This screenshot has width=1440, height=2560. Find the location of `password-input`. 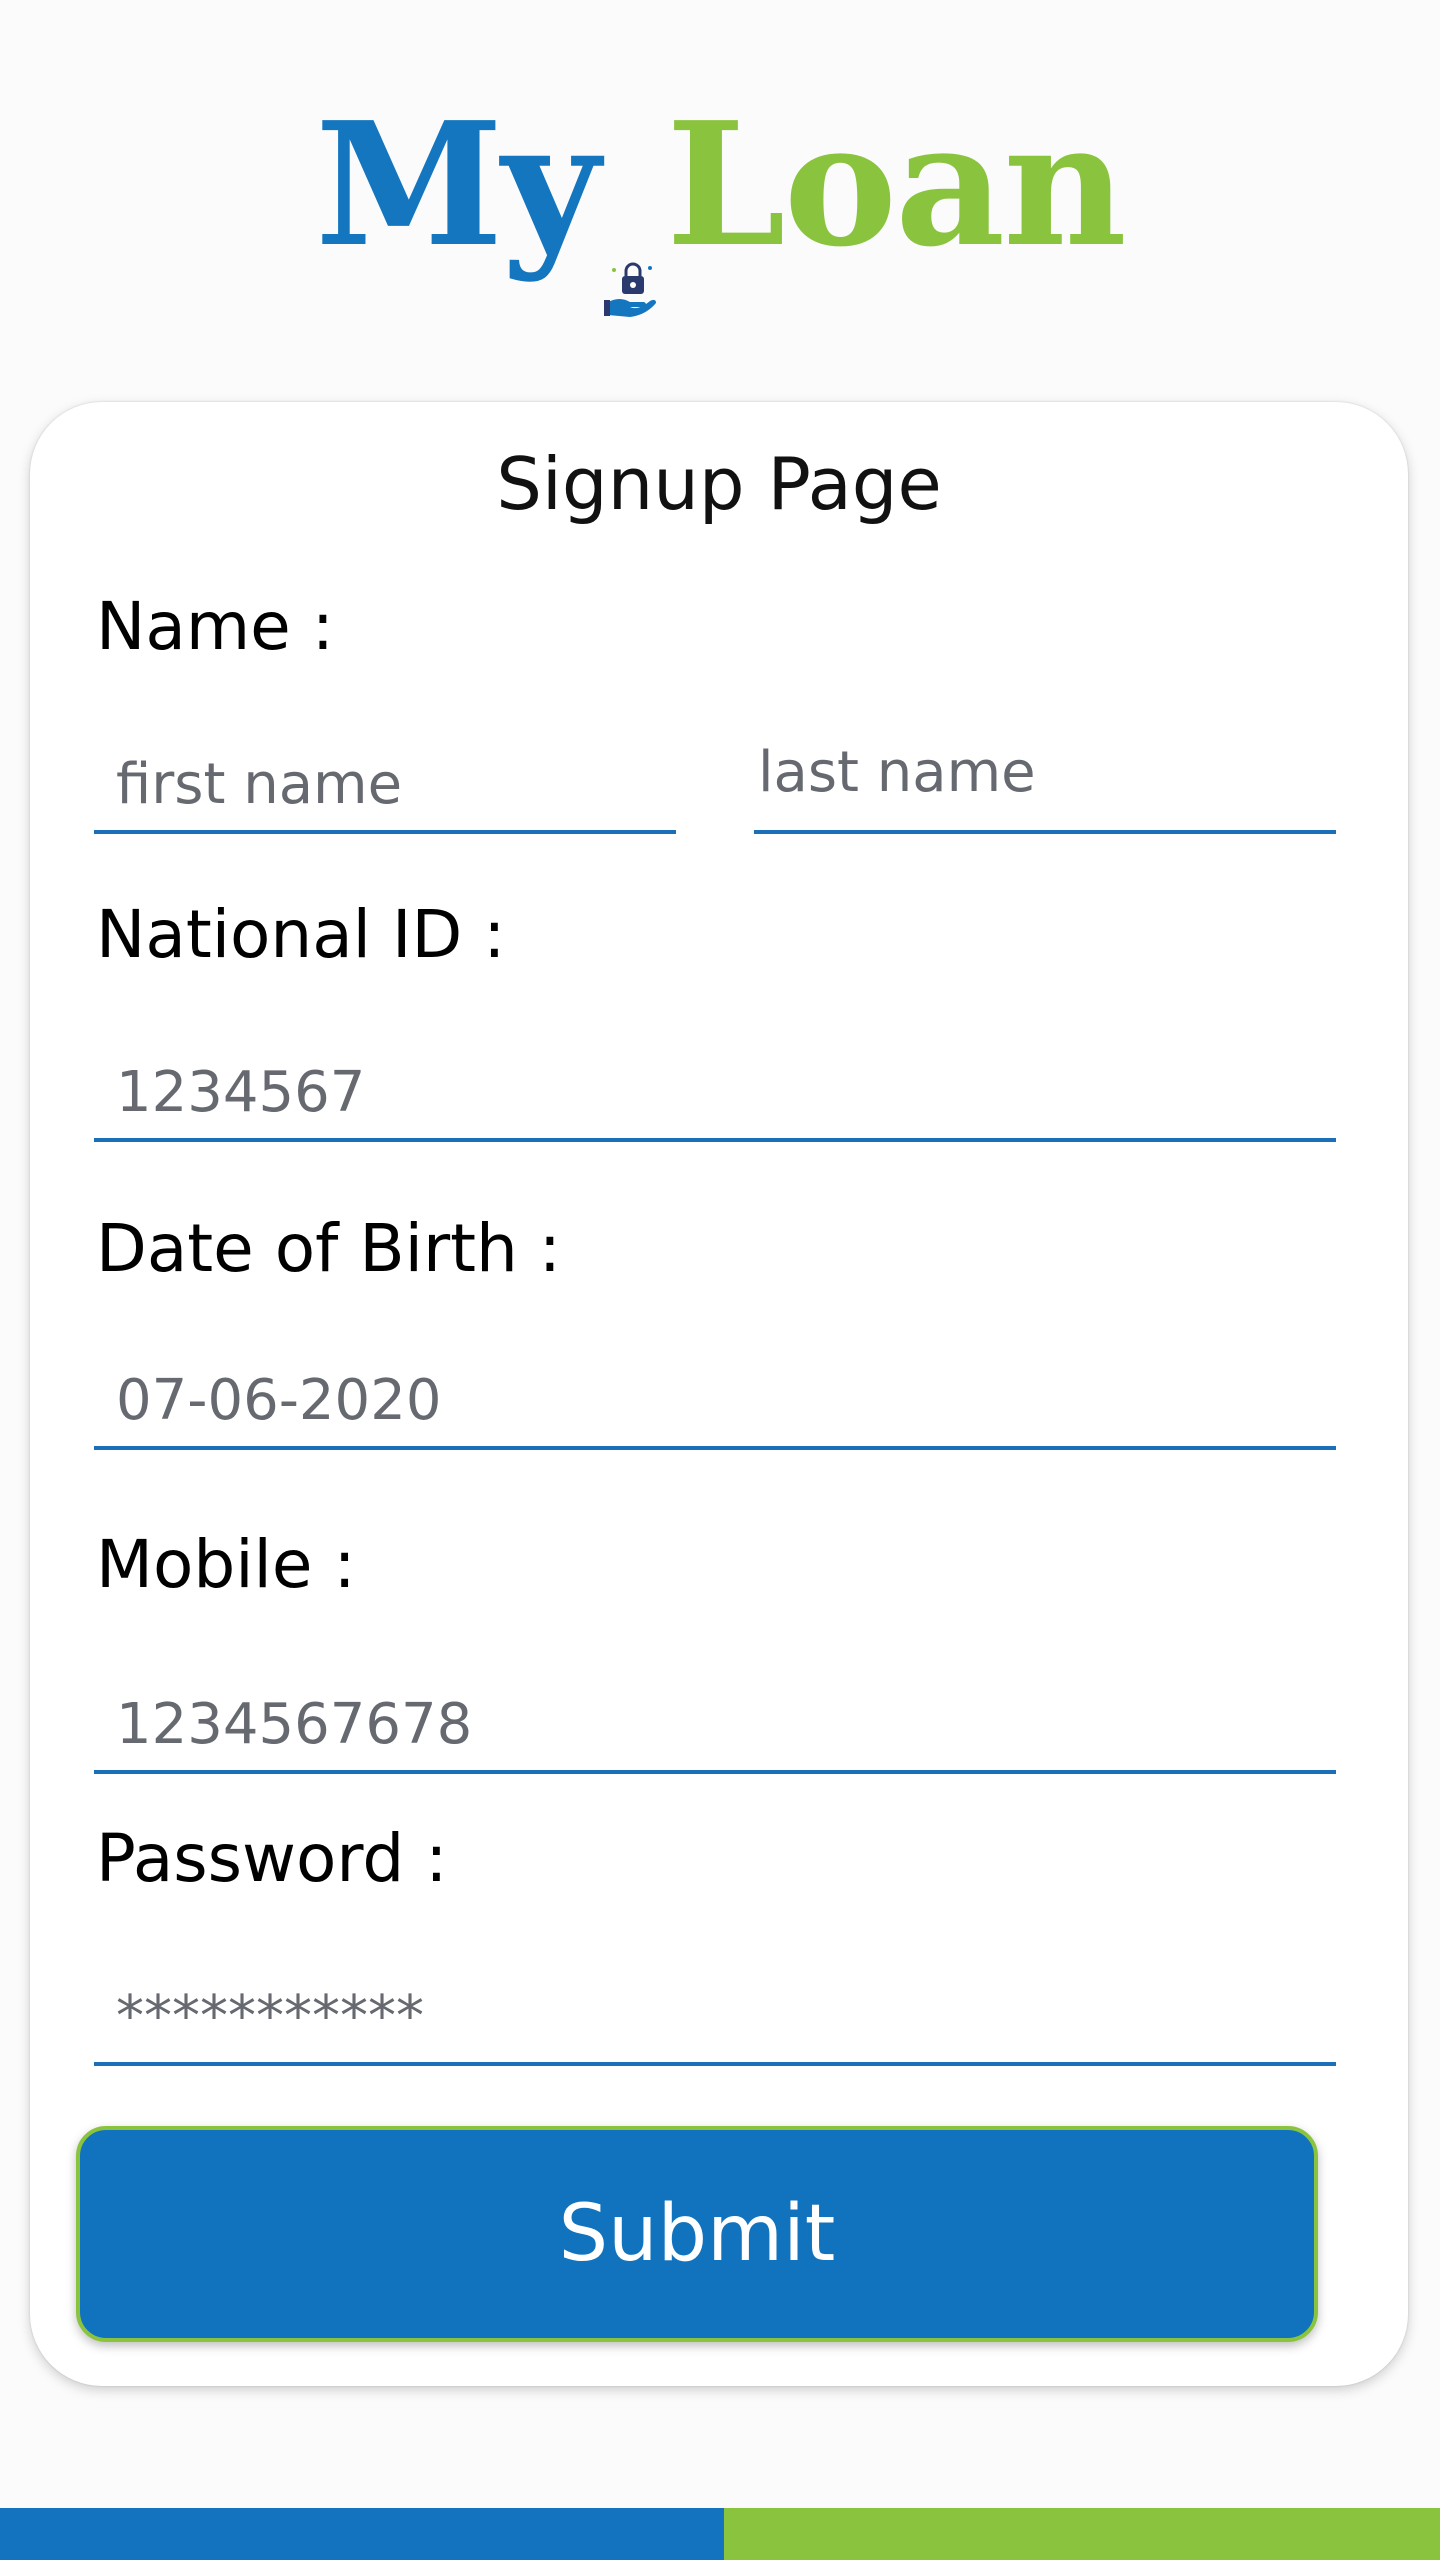

password-input is located at coordinates (715, 2016).